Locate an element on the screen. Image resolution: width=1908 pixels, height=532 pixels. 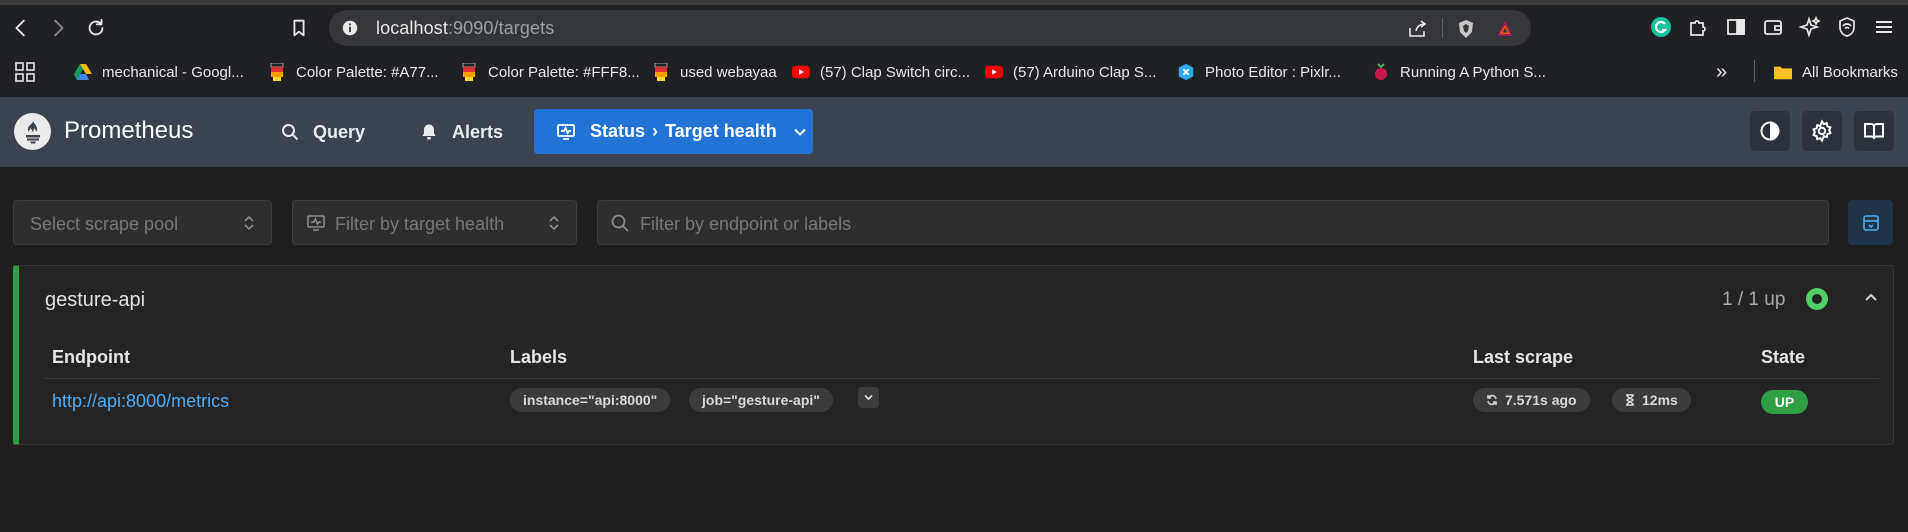
url-path: :9090/targets is located at coordinates (501, 28).